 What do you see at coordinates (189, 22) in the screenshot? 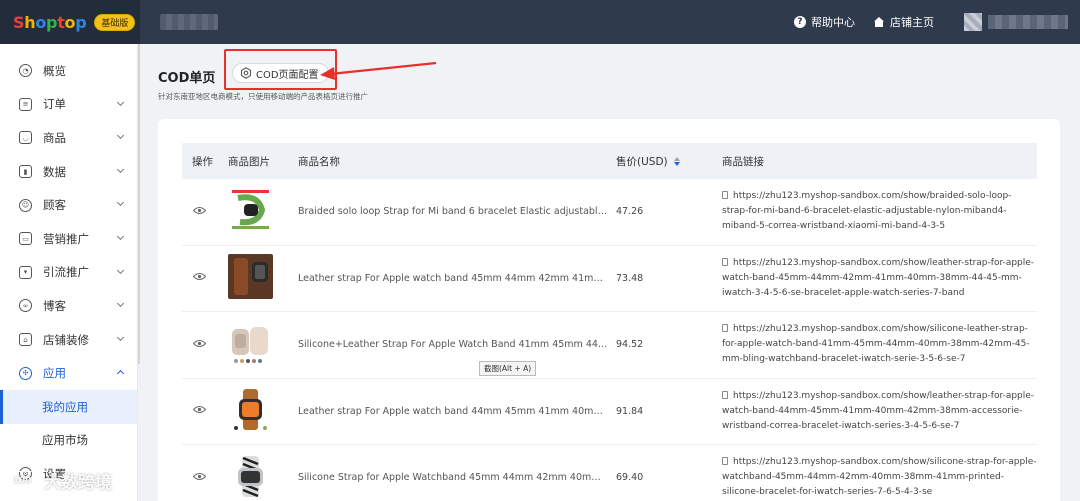
I see `blurred-store-name` at bounding box center [189, 22].